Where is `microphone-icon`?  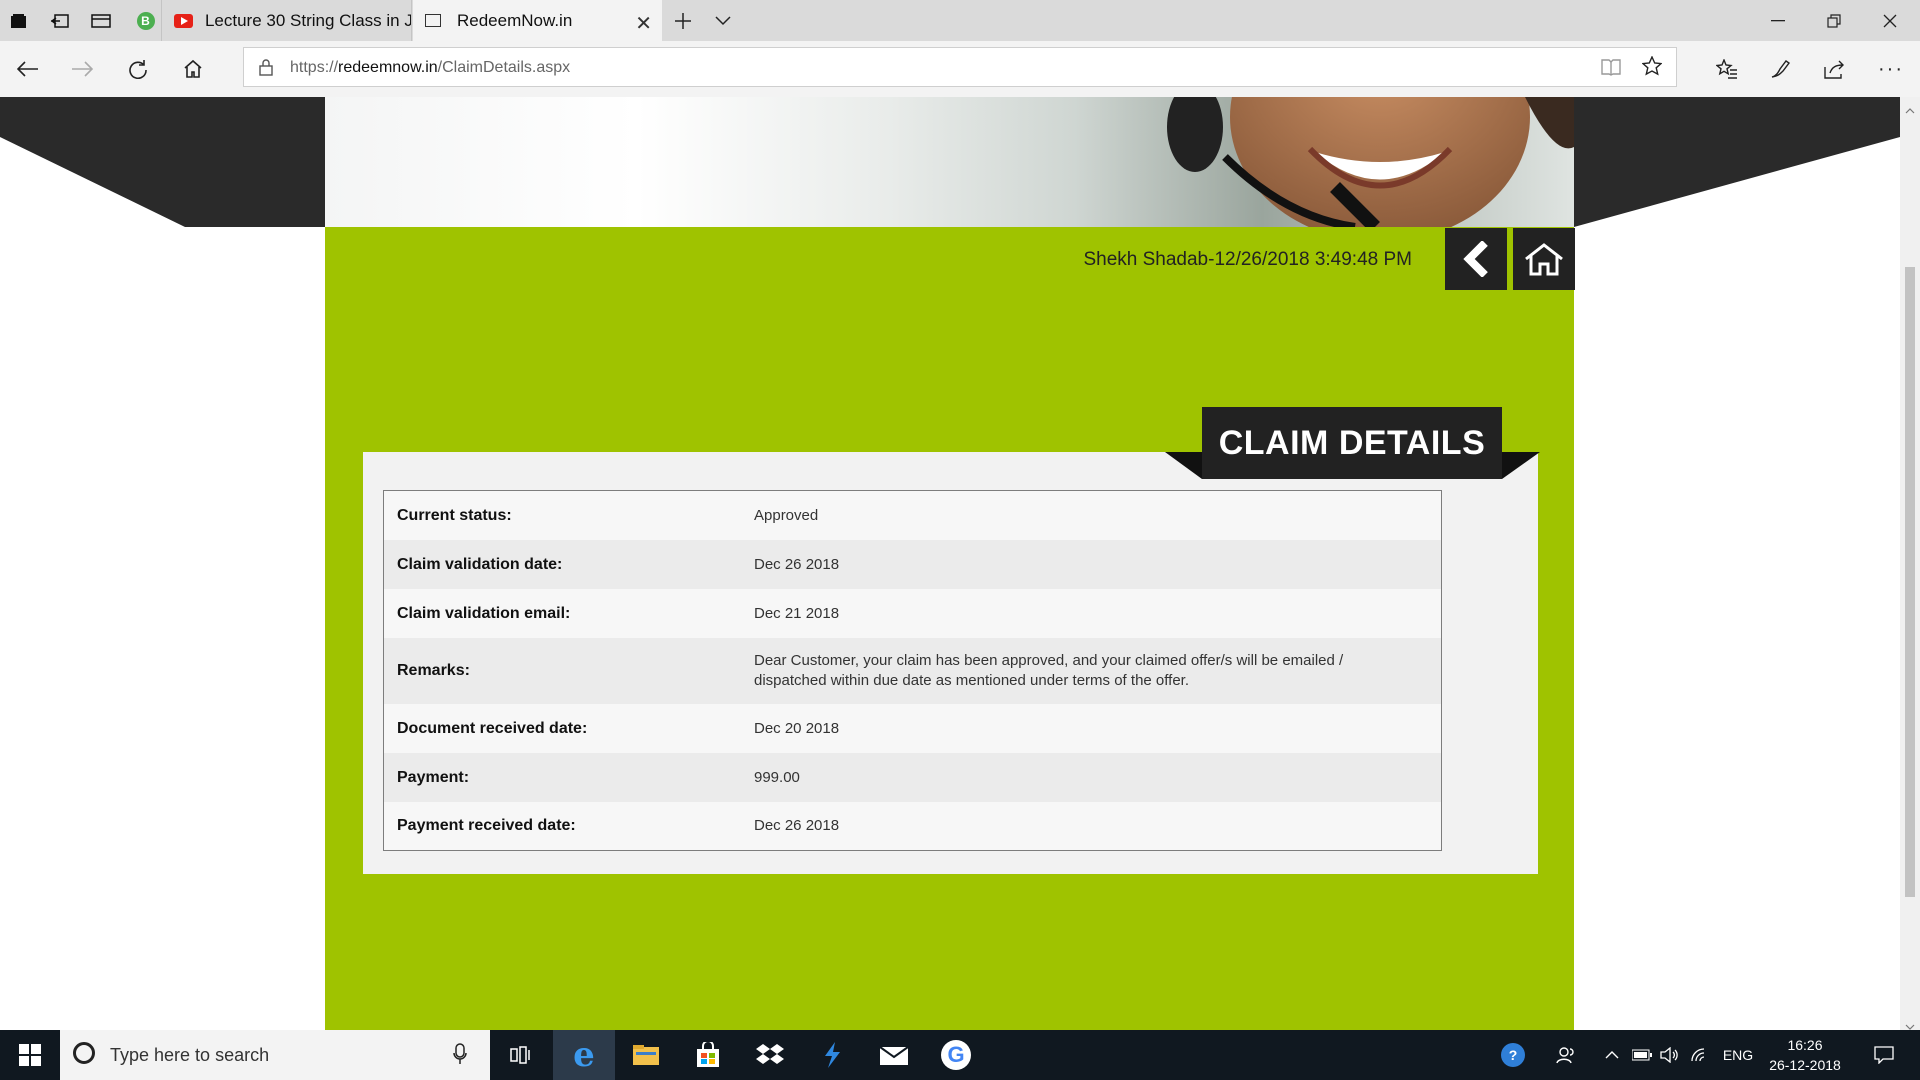
microphone-icon is located at coordinates (460, 1056).